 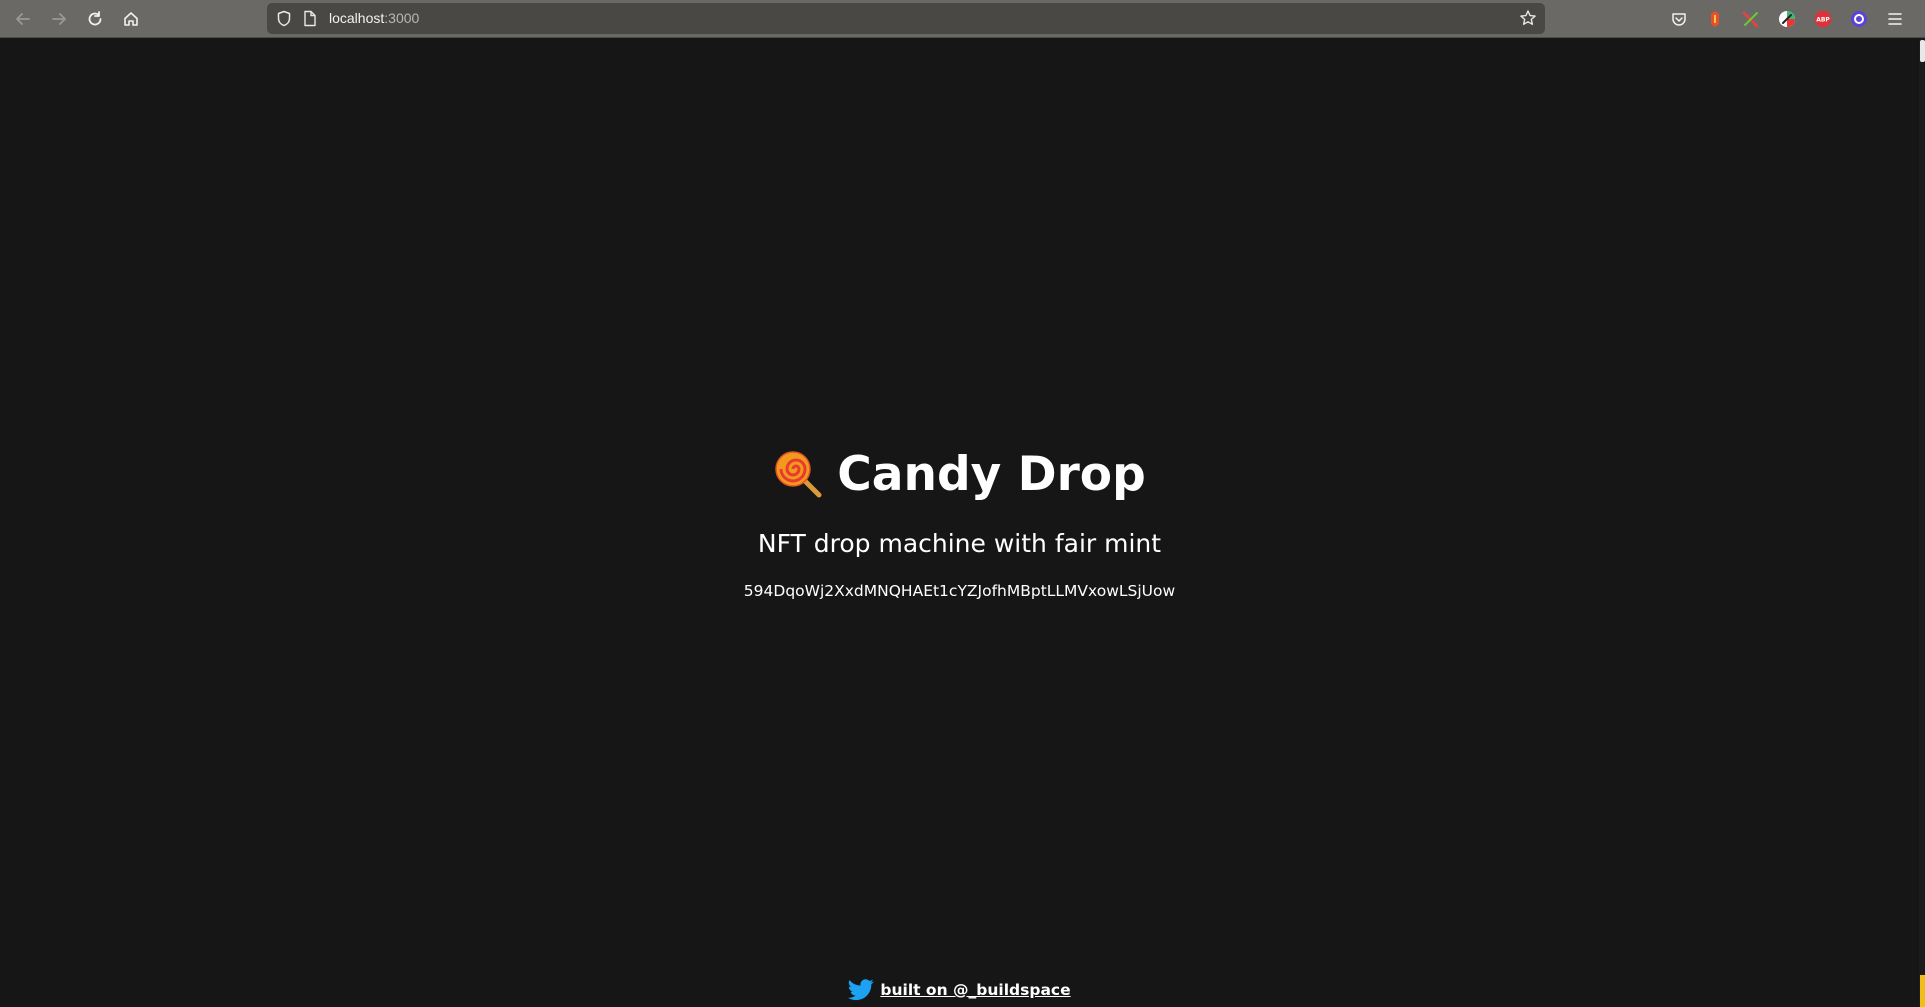 I want to click on page-icon, so click(x=310, y=18).